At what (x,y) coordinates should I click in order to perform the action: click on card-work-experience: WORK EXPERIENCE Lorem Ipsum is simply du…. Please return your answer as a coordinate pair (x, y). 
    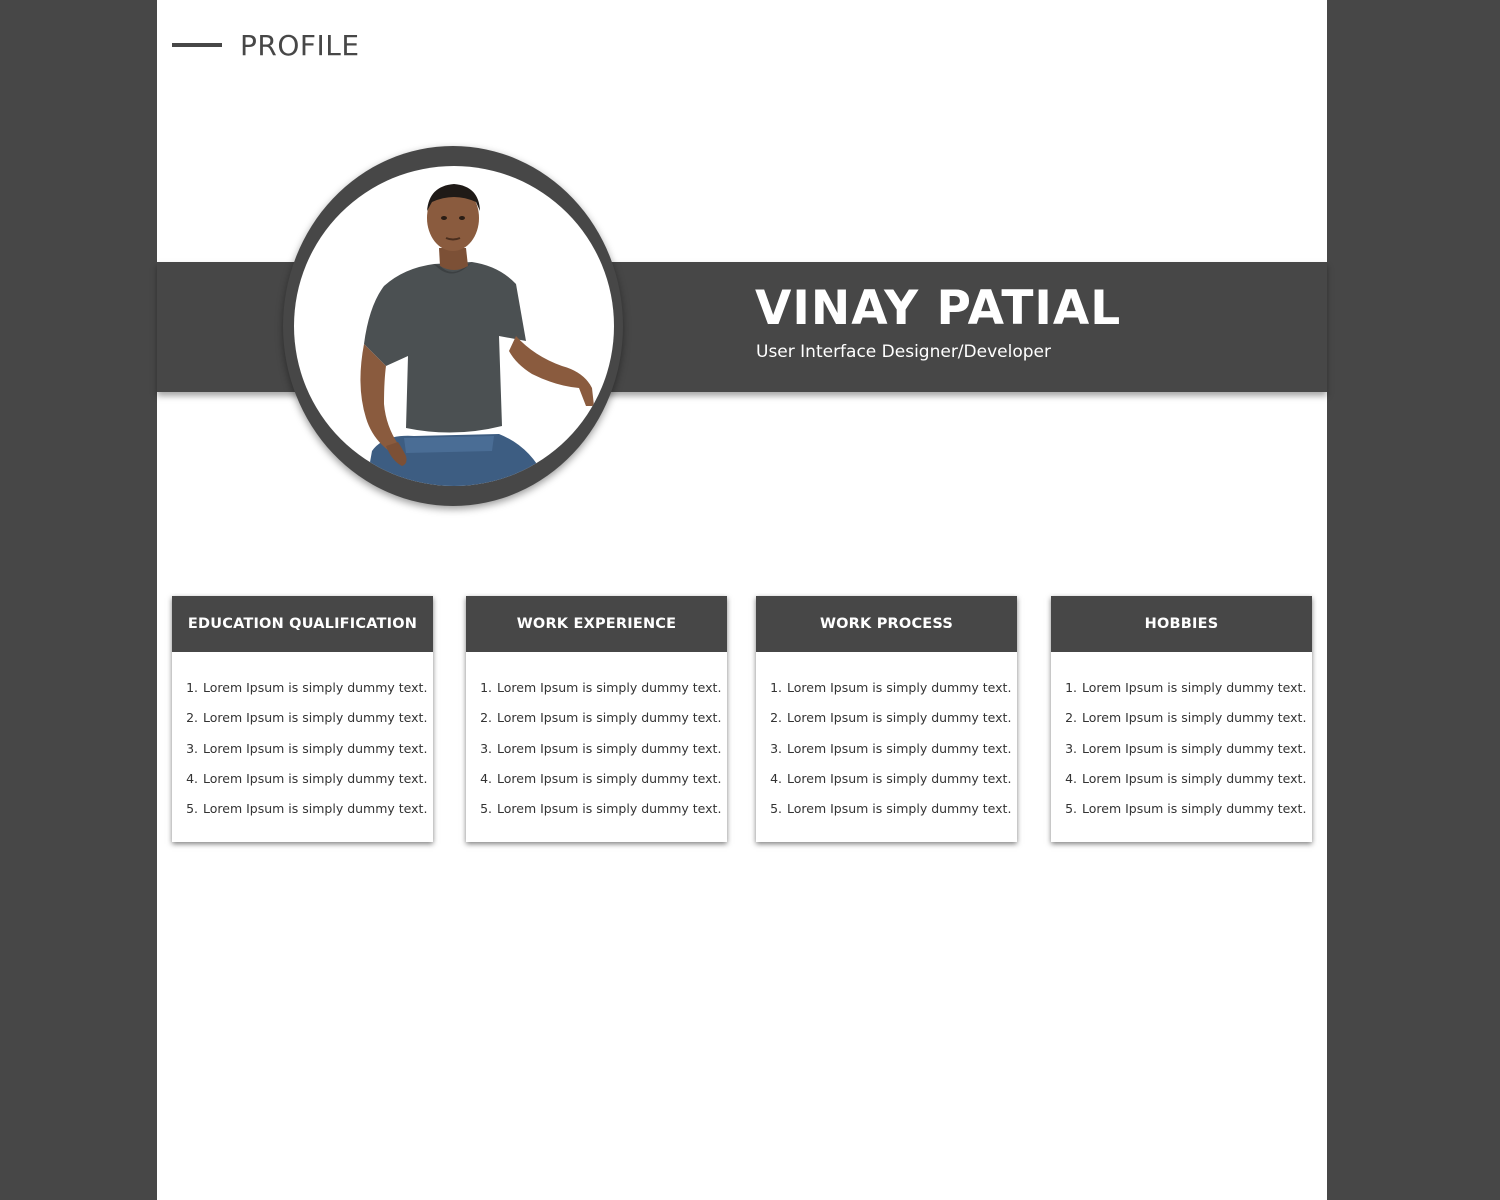
    Looking at the image, I should click on (596, 719).